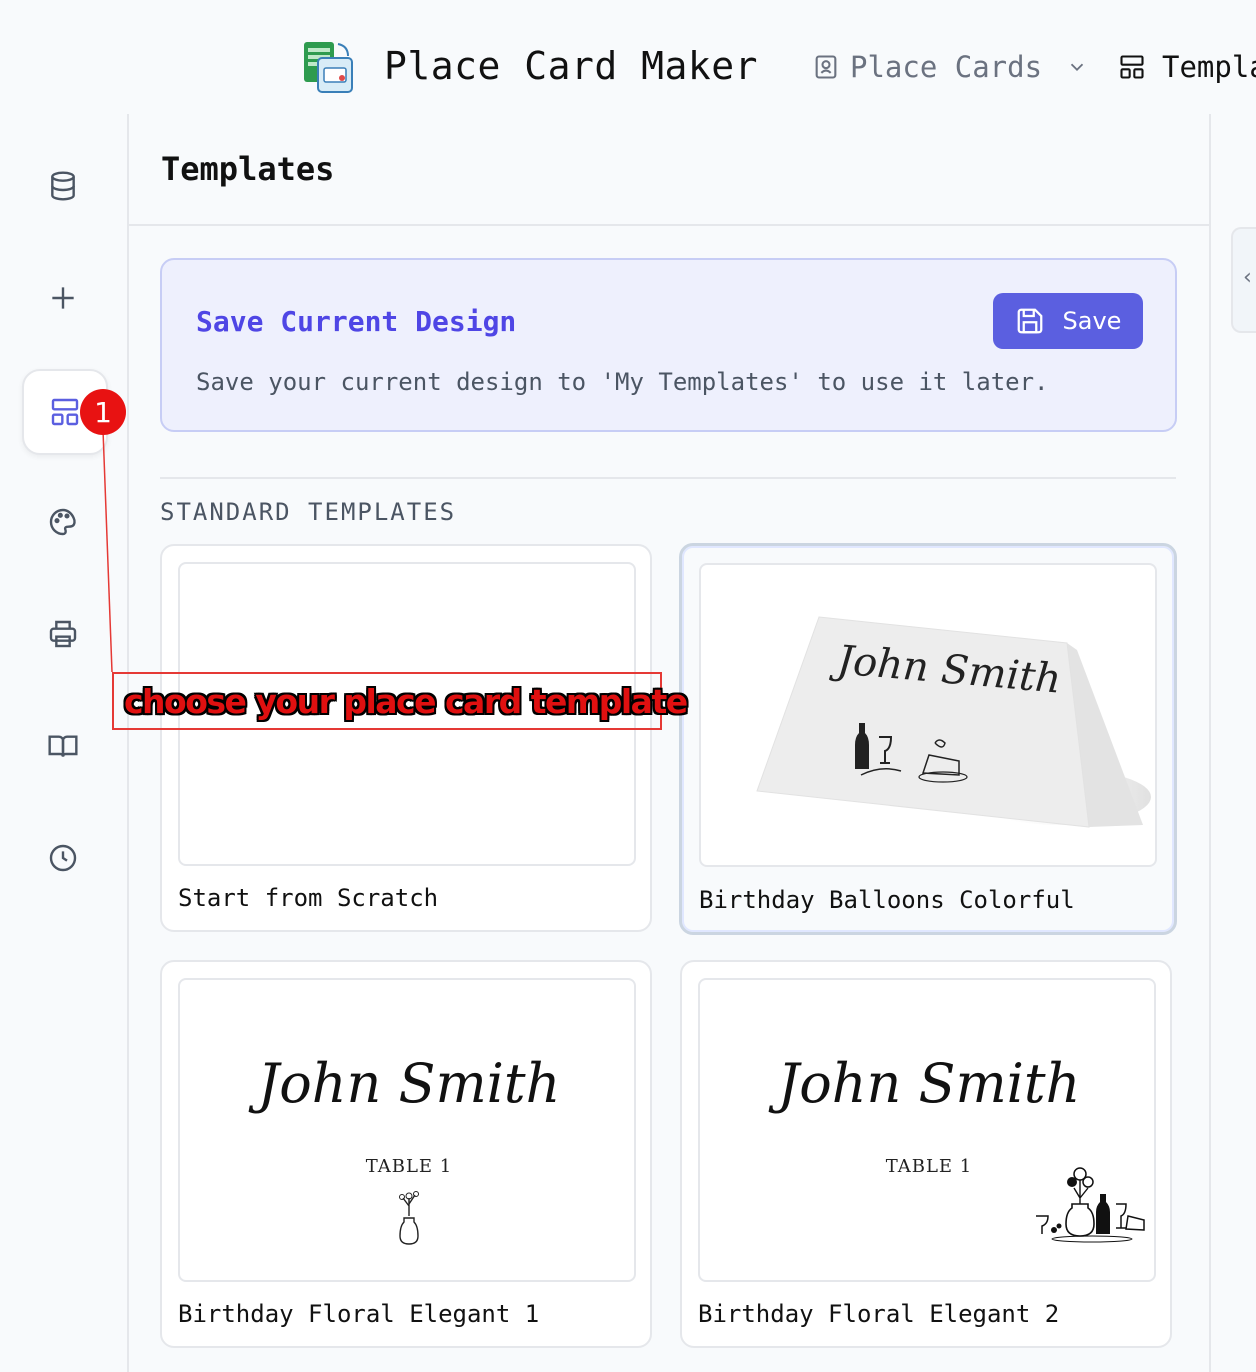 The height and width of the screenshot is (1372, 1256). I want to click on template-preview-tent-card: John Smith, so click(928, 715).